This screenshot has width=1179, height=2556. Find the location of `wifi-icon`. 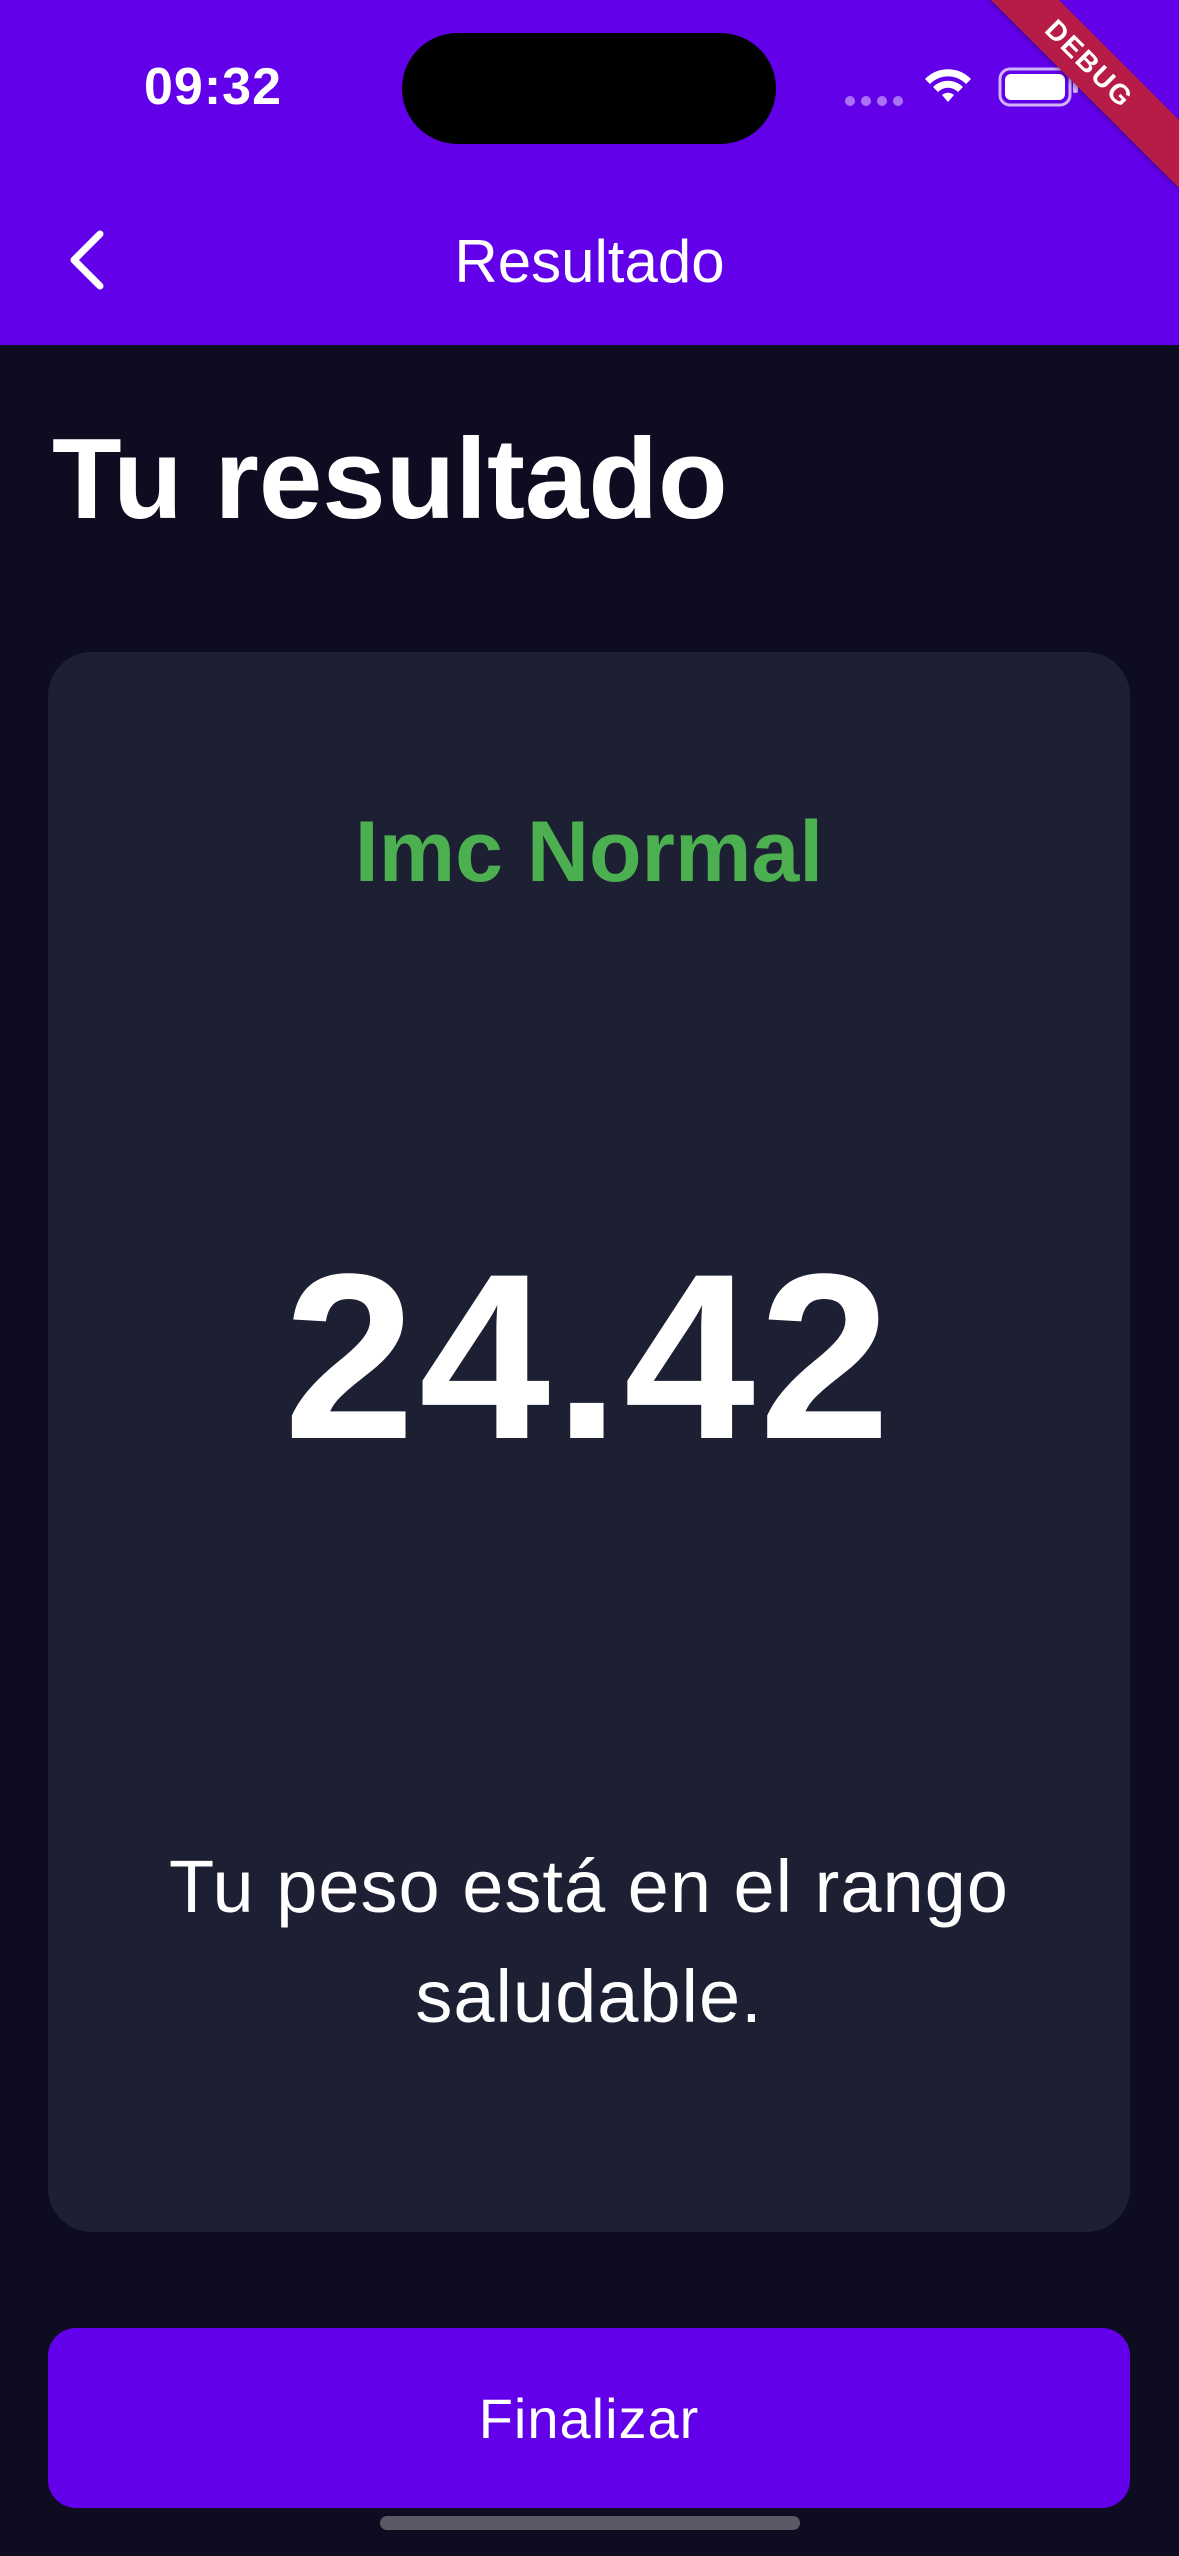

wifi-icon is located at coordinates (948, 85).